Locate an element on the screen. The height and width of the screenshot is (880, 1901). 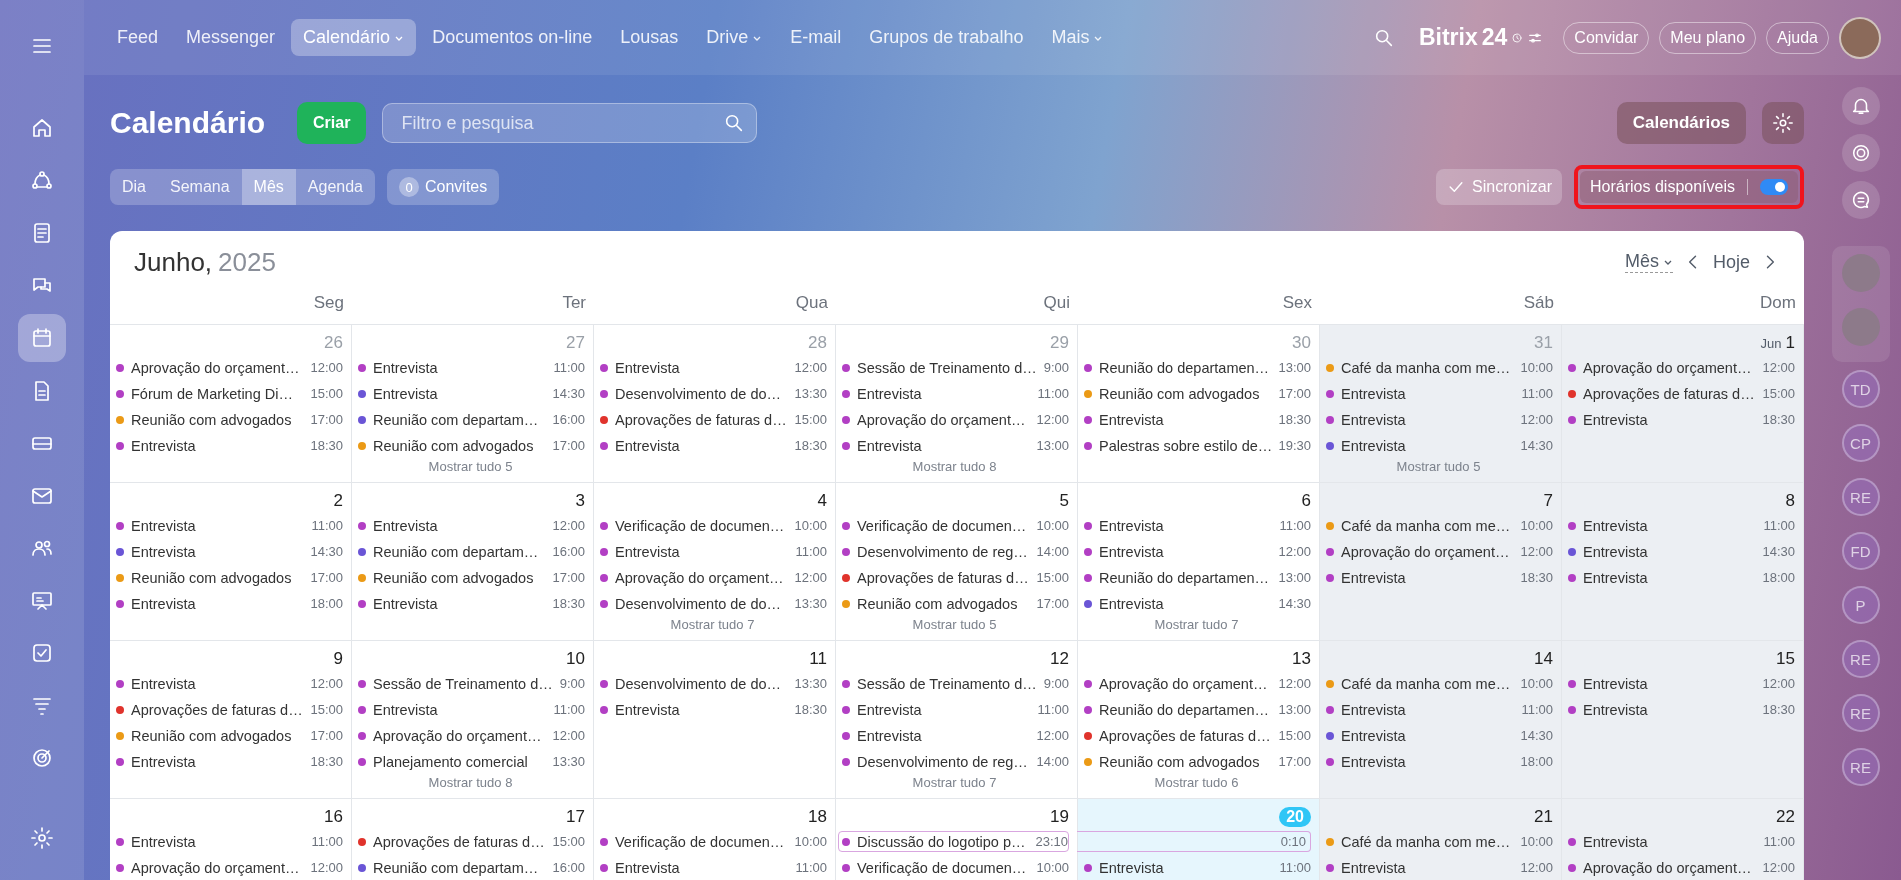
sidebar-item is located at coordinates (42, 338).